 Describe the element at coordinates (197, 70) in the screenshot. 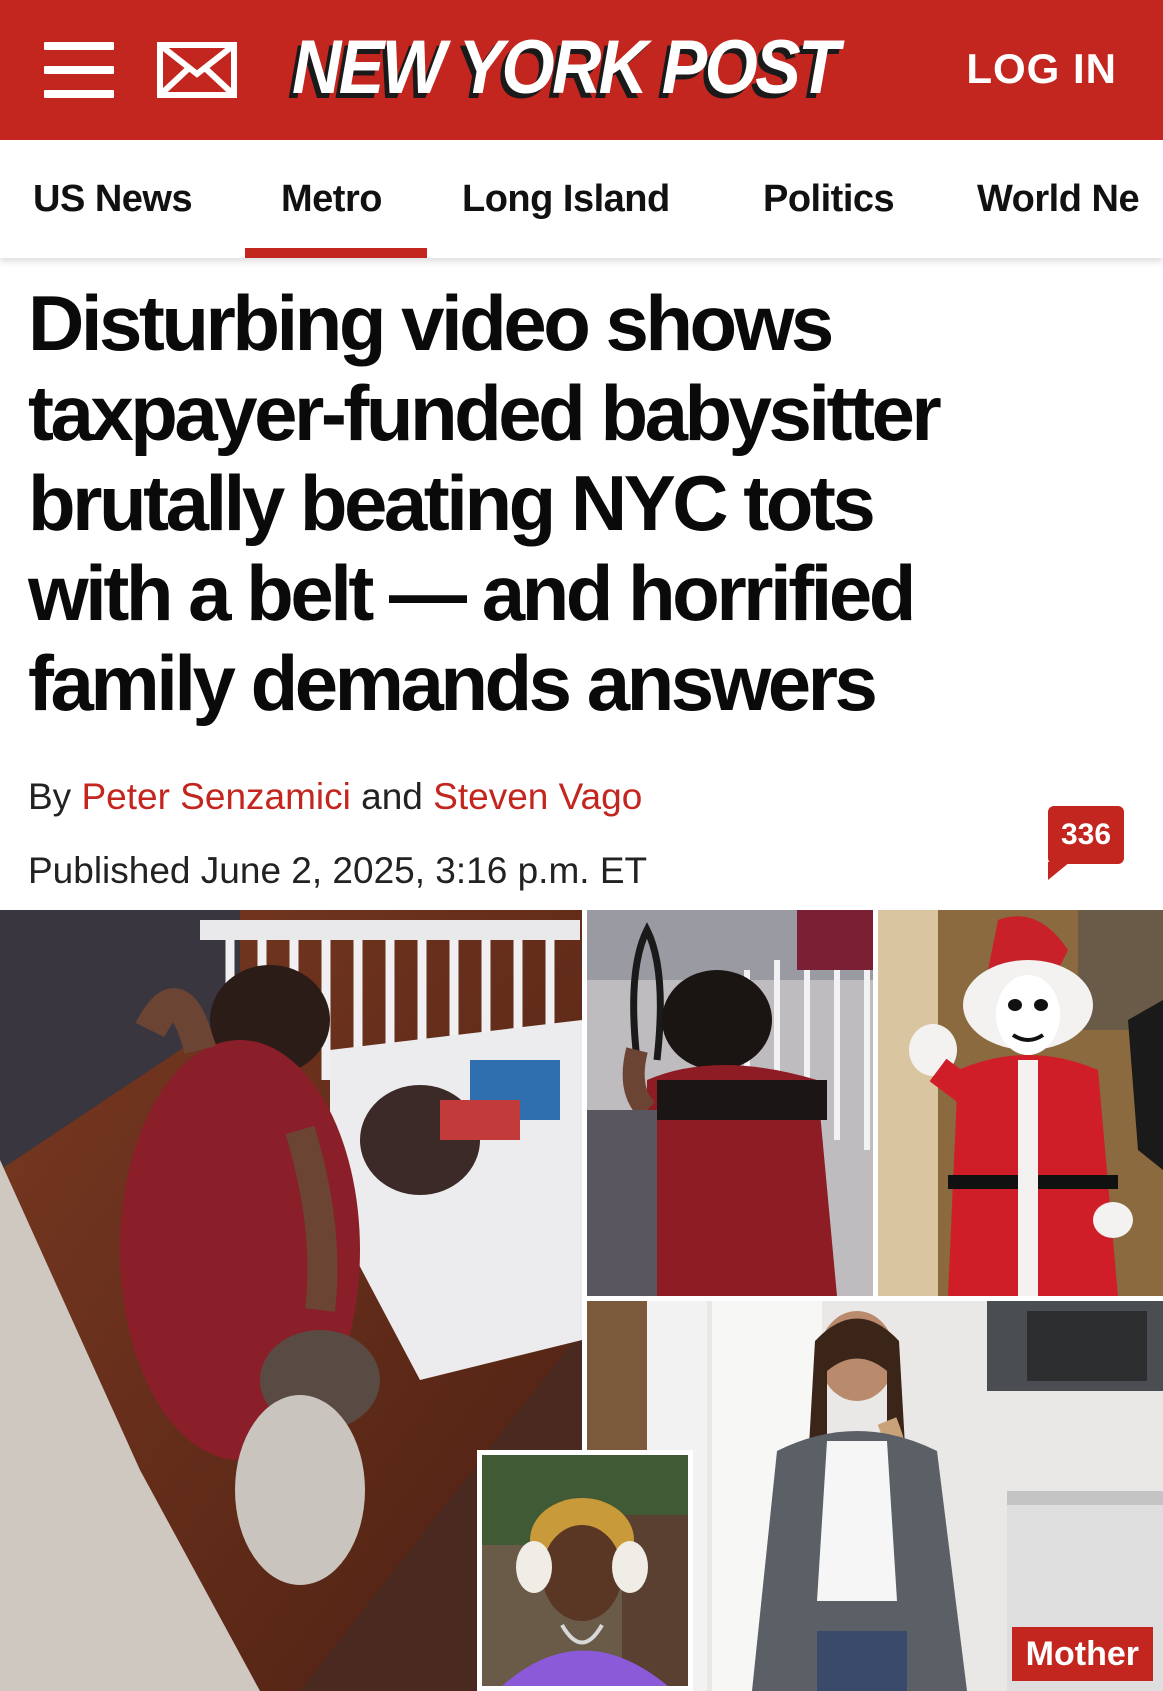

I see `envelope-icon` at that location.